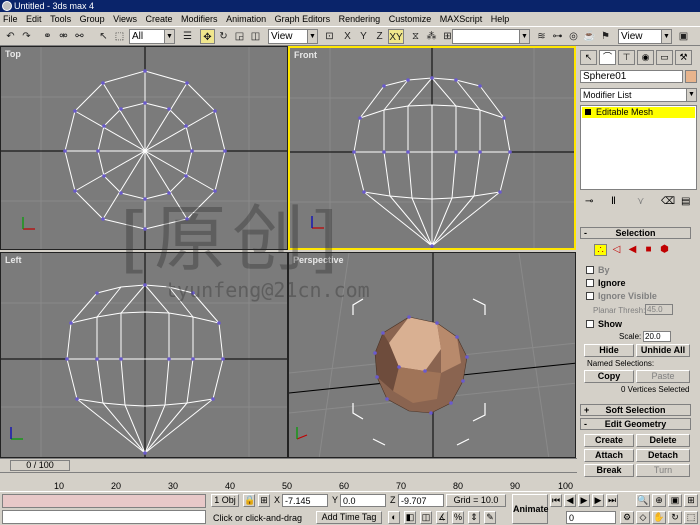 This screenshot has width=700, height=525. Describe the element at coordinates (659, 309) in the screenshot. I see `planar-thresh-spinner: 45.0` at that location.